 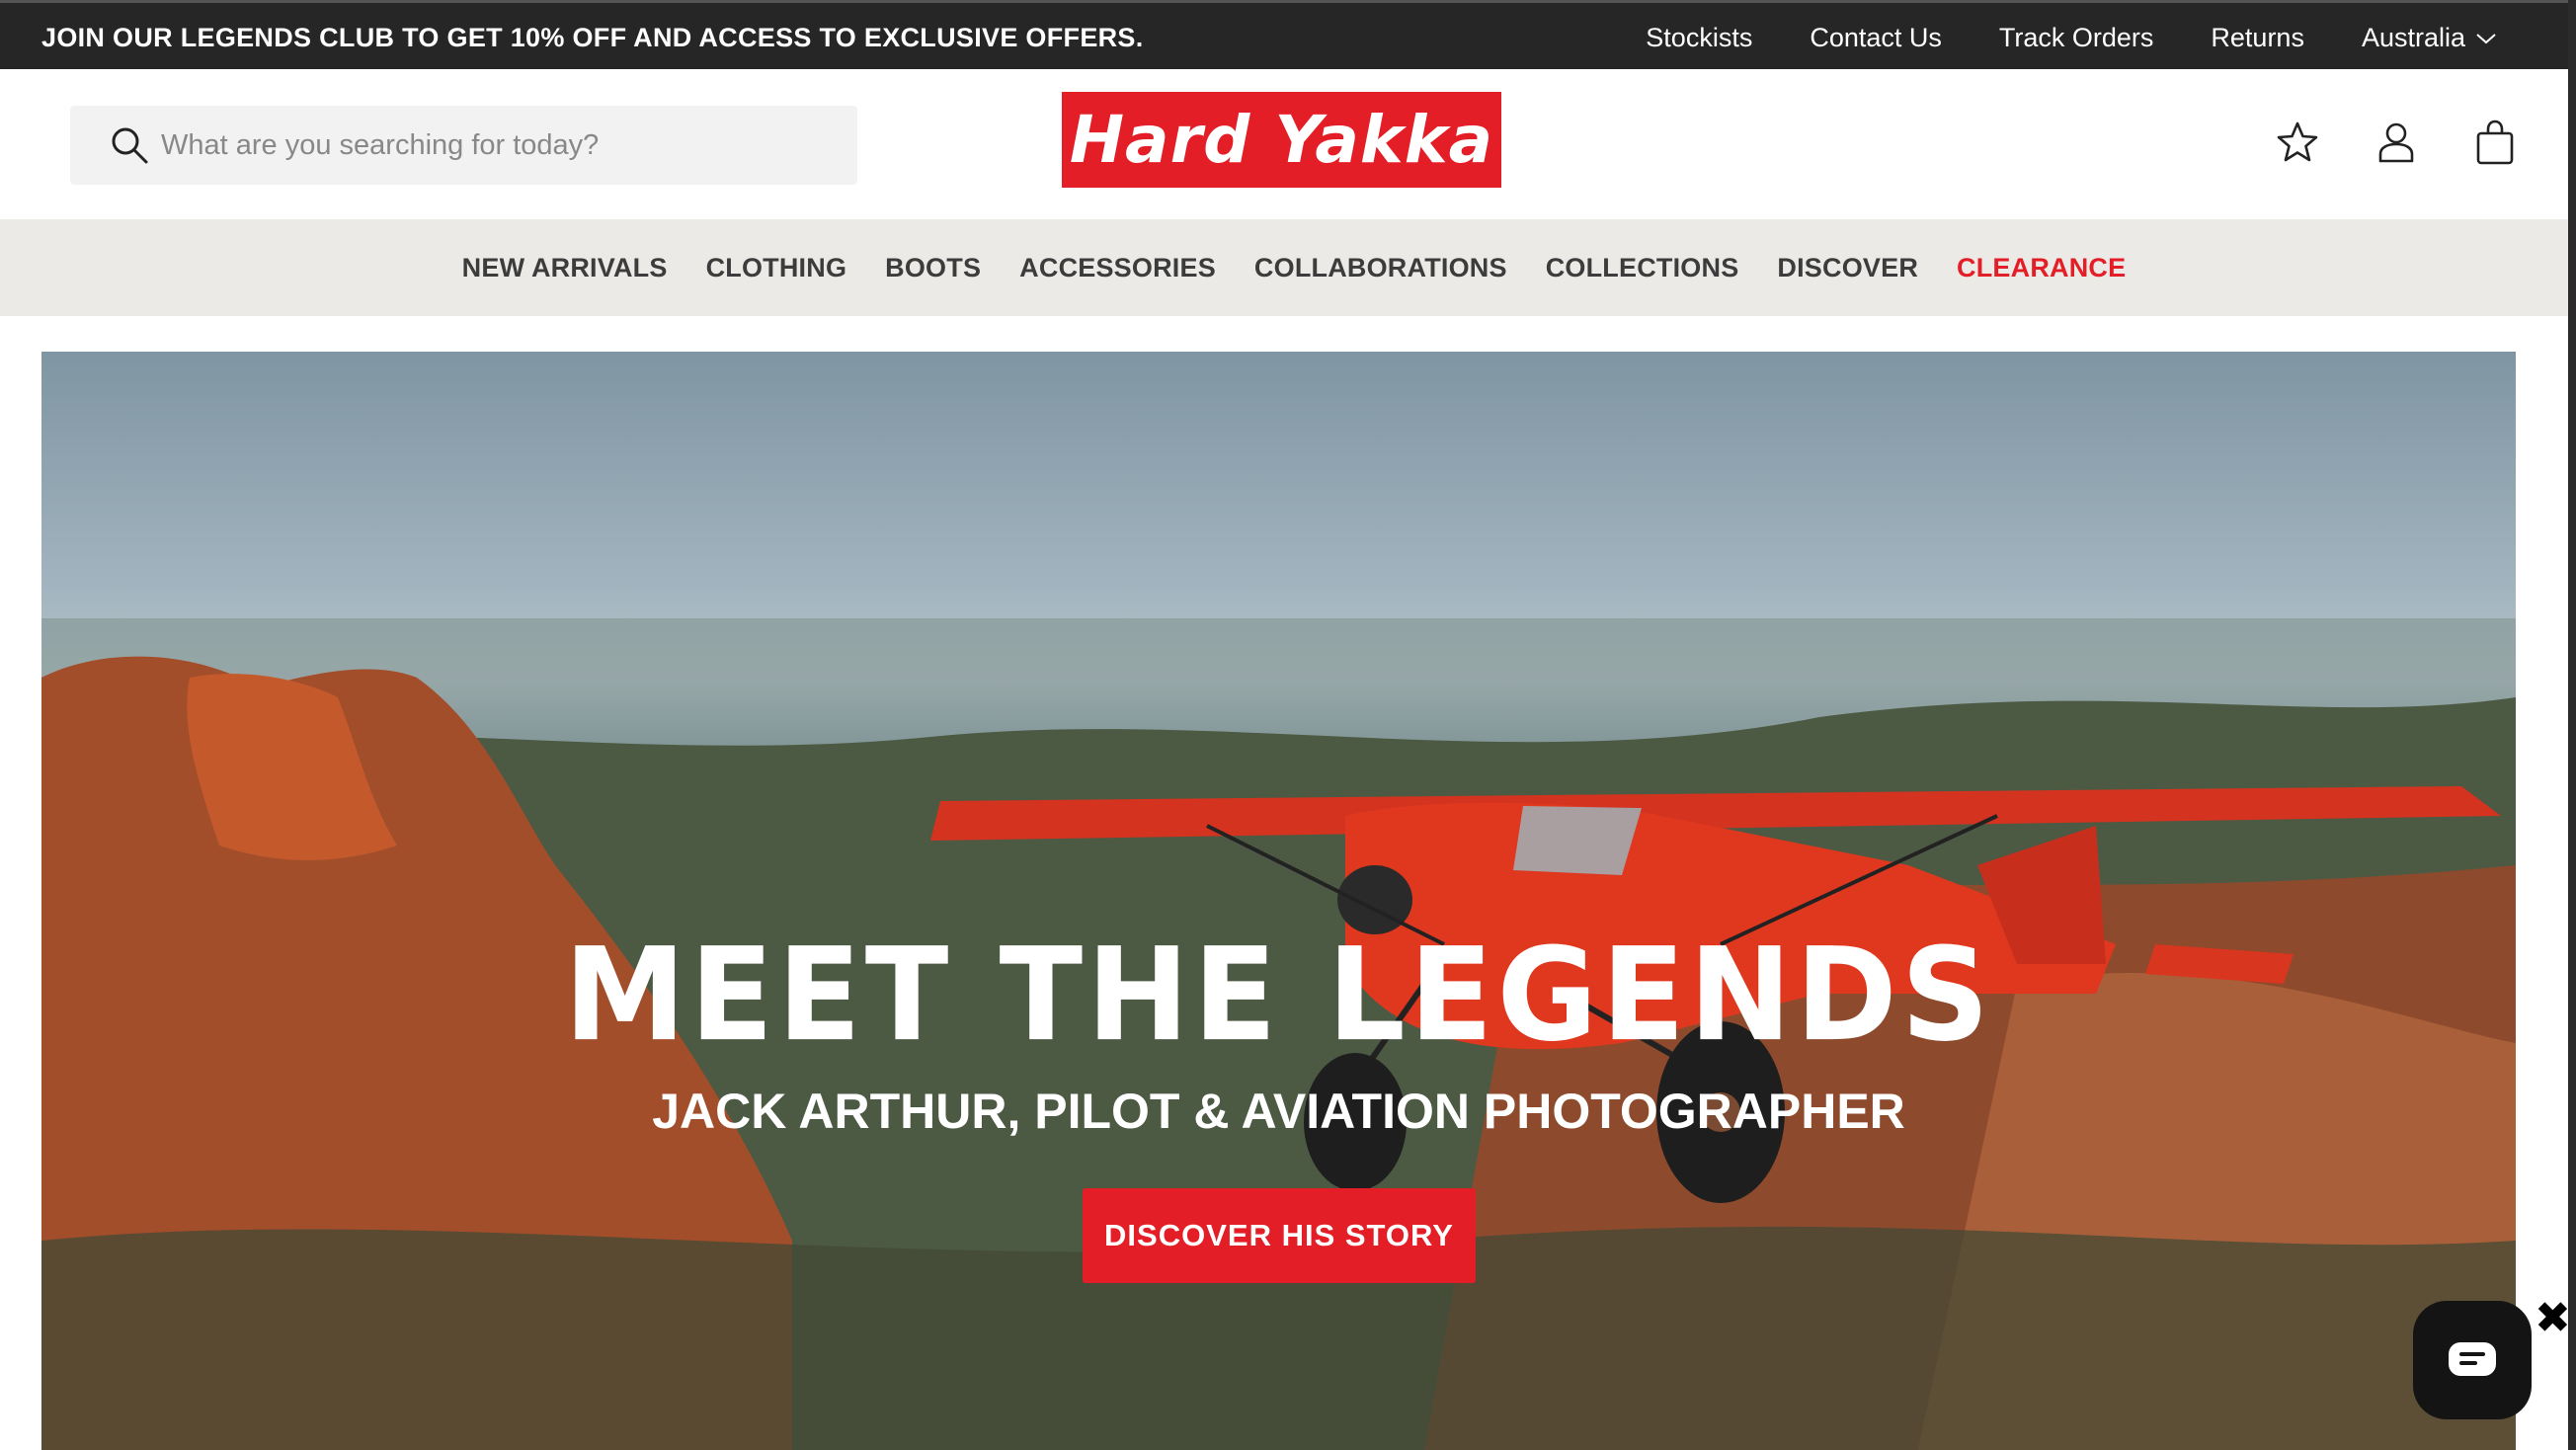 What do you see at coordinates (1699, 38) in the screenshot?
I see `stockists-link: Stockists` at bounding box center [1699, 38].